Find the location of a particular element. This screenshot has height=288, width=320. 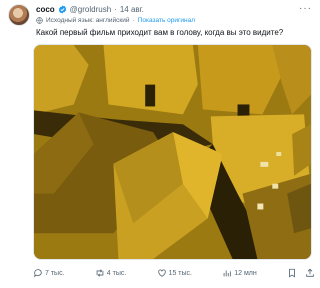

verified-badge-icon is located at coordinates (62, 9).